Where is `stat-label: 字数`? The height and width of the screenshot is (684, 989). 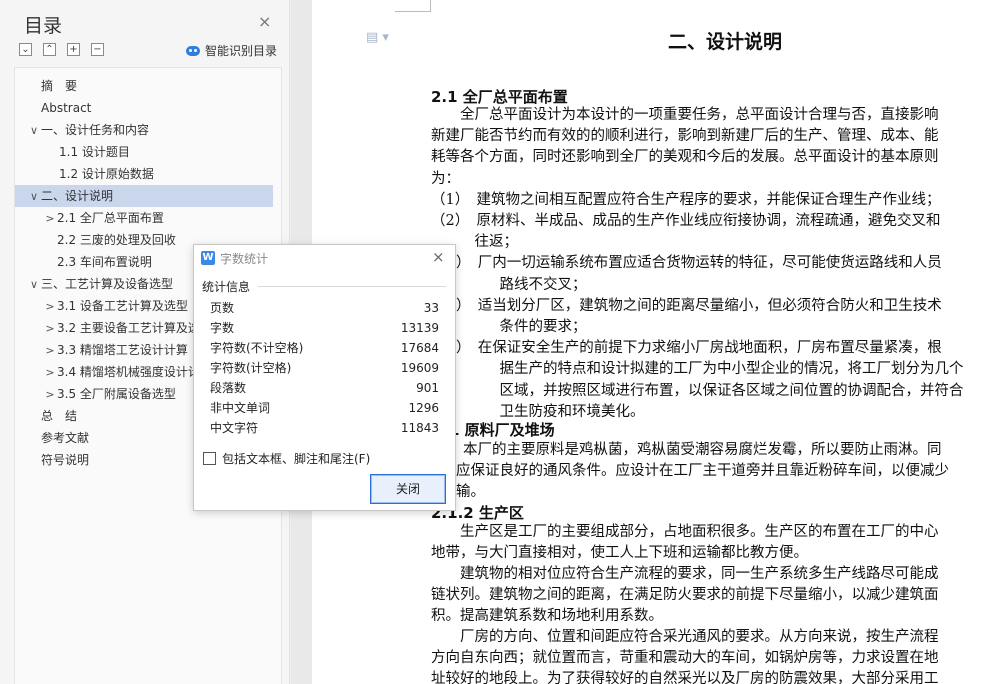
stat-label: 字数 is located at coordinates (222, 328).